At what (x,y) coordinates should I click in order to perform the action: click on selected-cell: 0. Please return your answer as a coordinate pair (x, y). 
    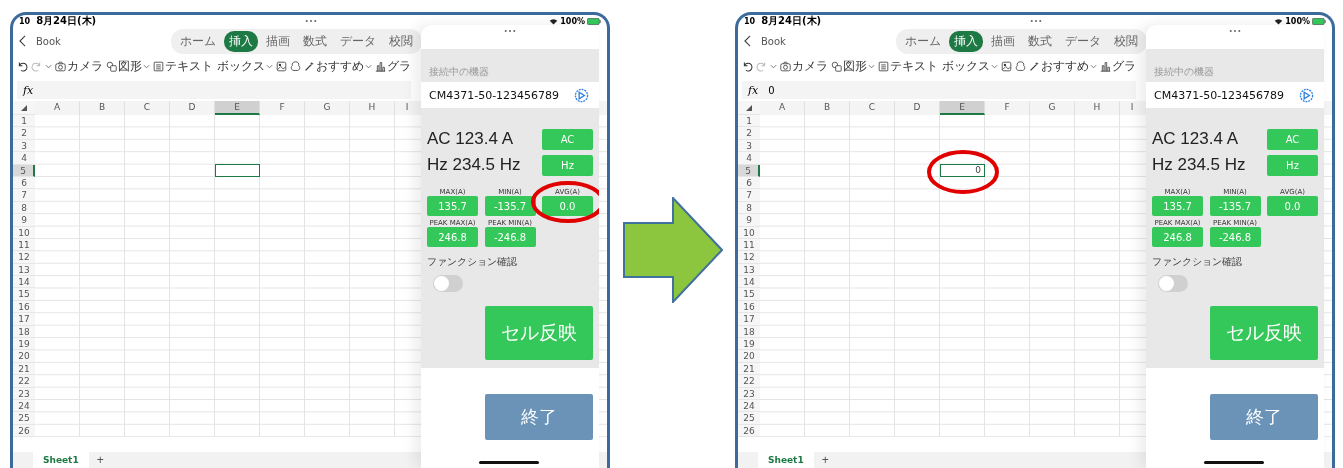
    Looking at the image, I should click on (962, 170).